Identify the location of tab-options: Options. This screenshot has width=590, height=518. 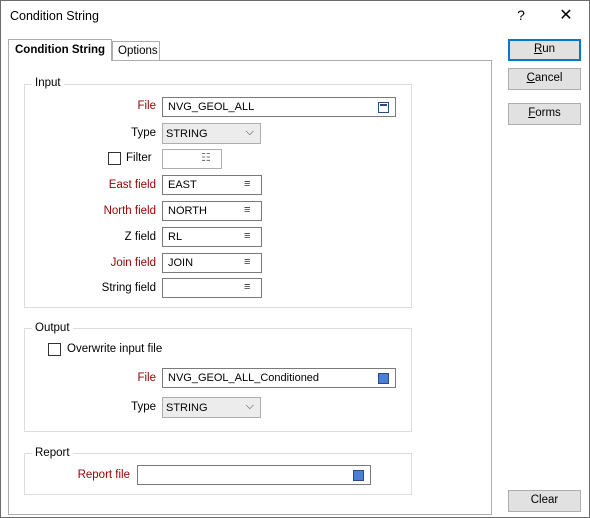
(136, 51).